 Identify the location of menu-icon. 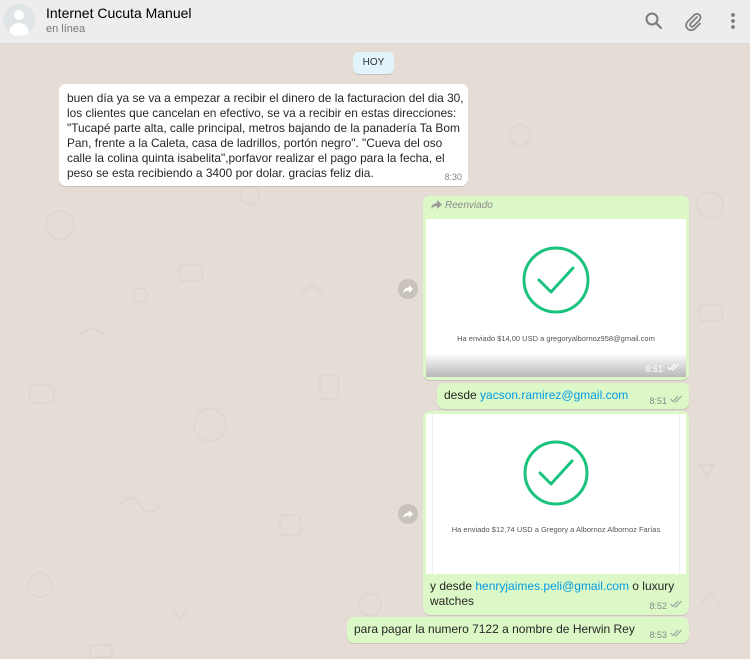
(733, 21).